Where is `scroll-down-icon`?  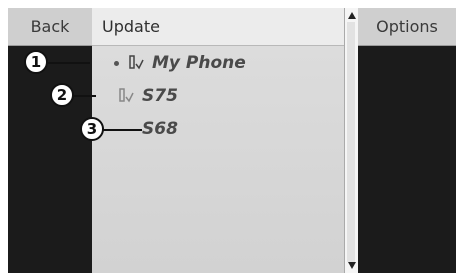 scroll-down-icon is located at coordinates (352, 265).